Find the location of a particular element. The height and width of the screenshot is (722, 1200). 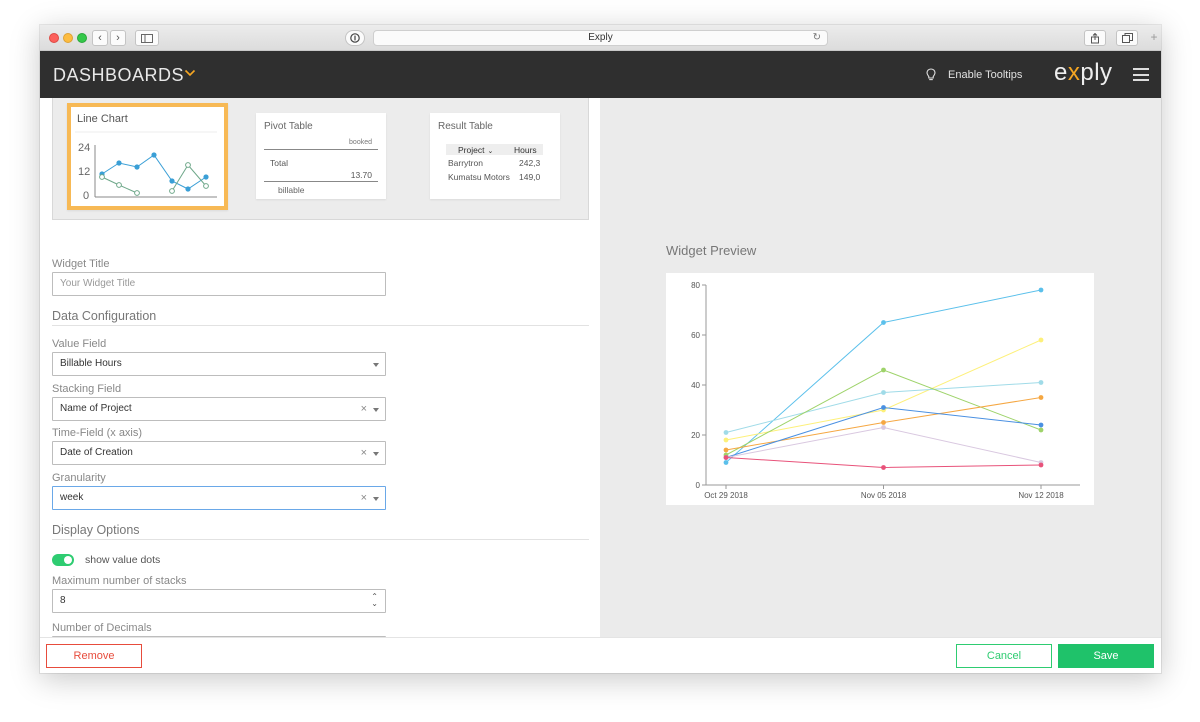

svg-text: 24 is located at coordinates (84, 148).